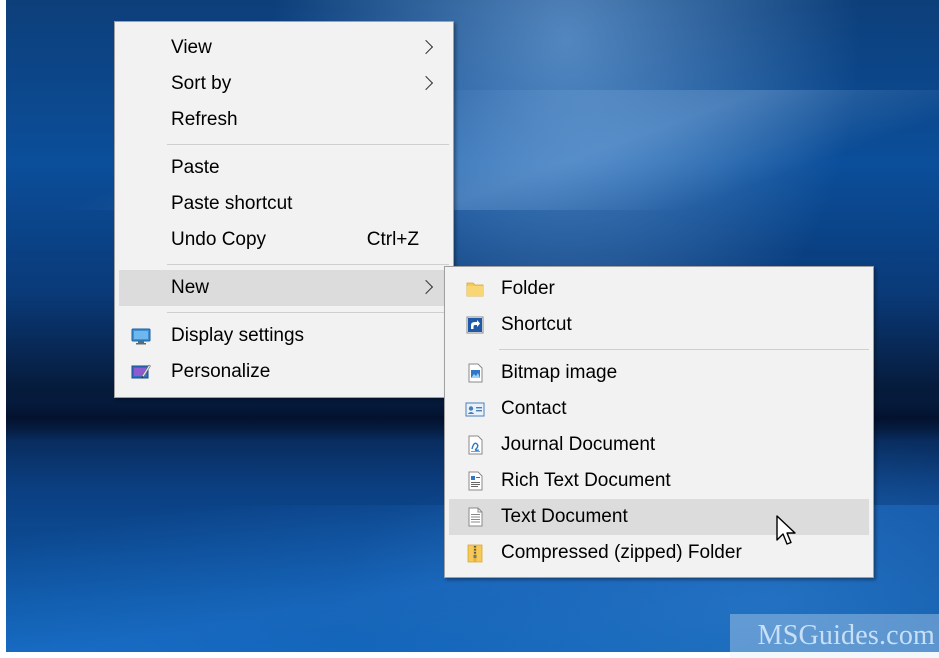  What do you see at coordinates (475, 517) in the screenshot?
I see `text-document-icon` at bounding box center [475, 517].